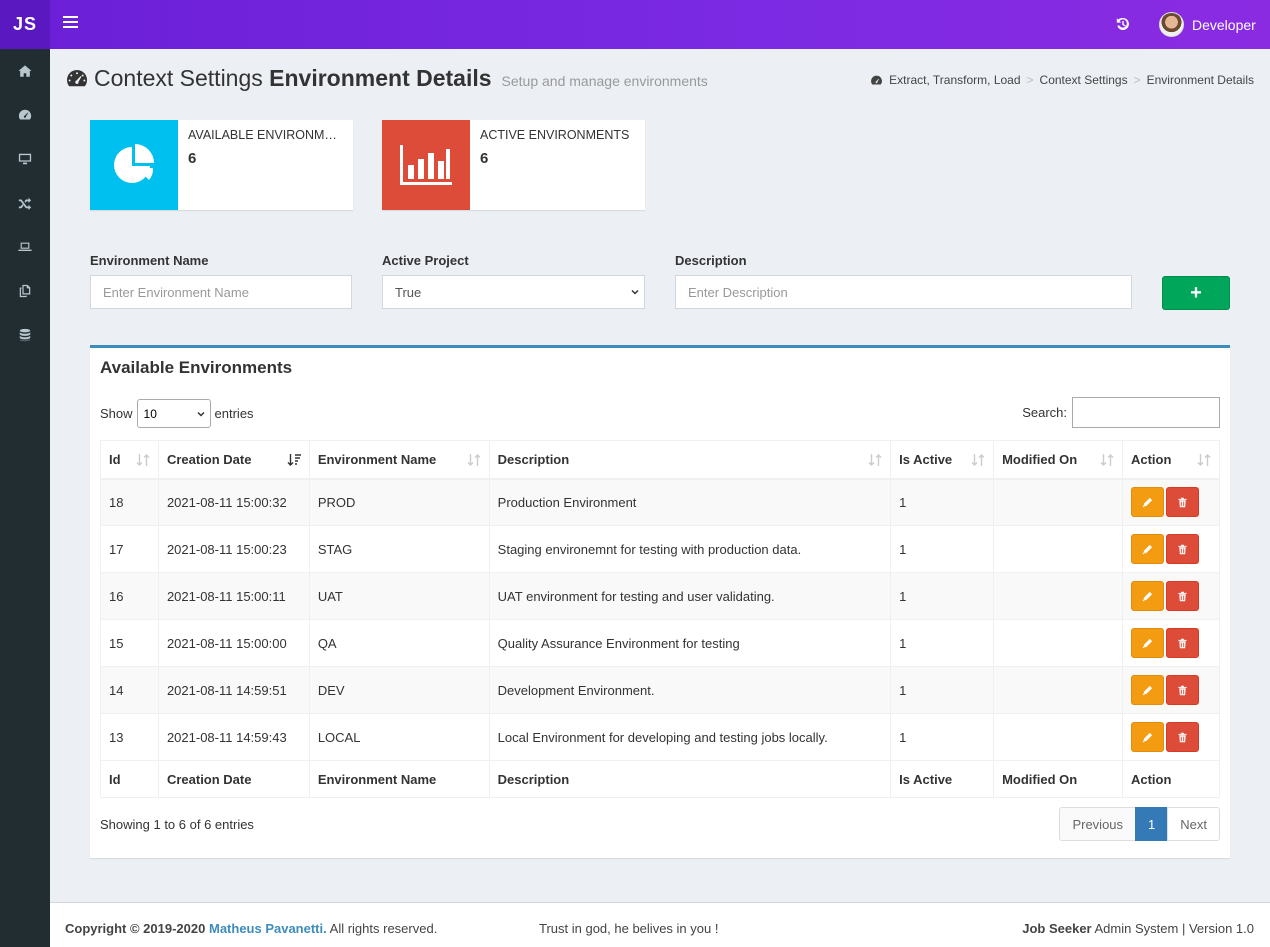  Describe the element at coordinates (1193, 824) in the screenshot. I see `next-page-button: Next` at that location.